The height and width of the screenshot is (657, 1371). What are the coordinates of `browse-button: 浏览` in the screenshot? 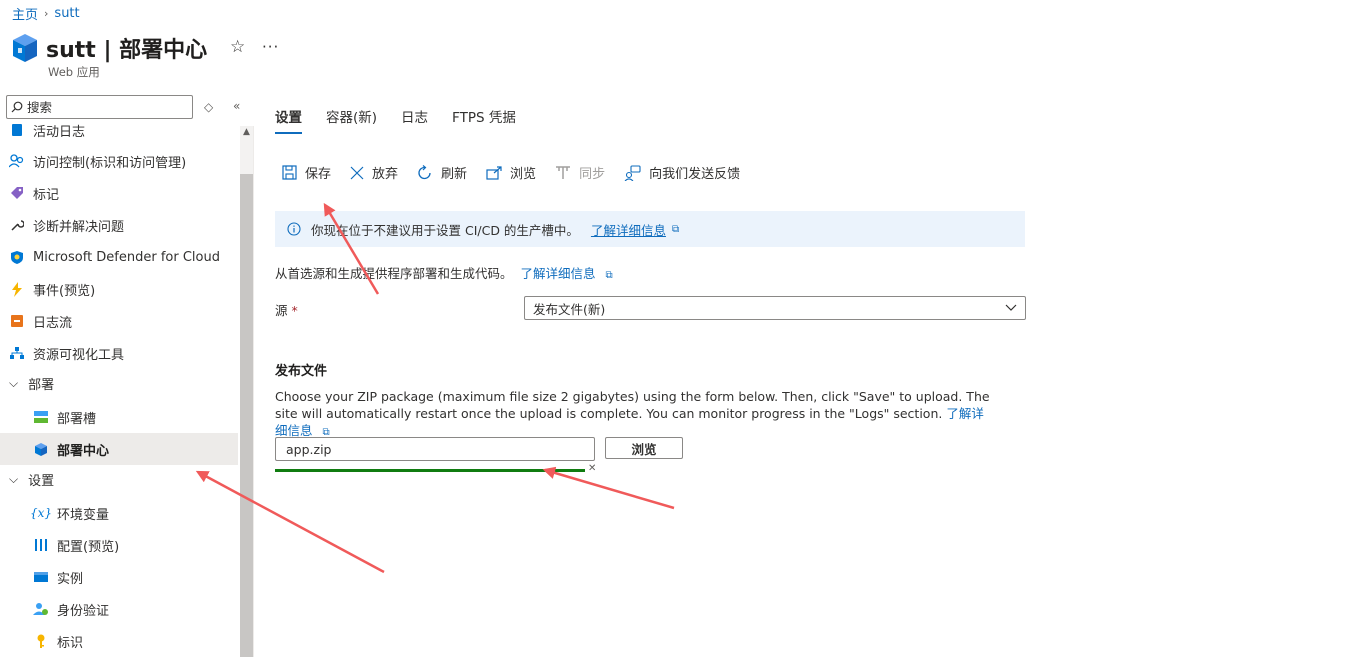 It's located at (511, 172).